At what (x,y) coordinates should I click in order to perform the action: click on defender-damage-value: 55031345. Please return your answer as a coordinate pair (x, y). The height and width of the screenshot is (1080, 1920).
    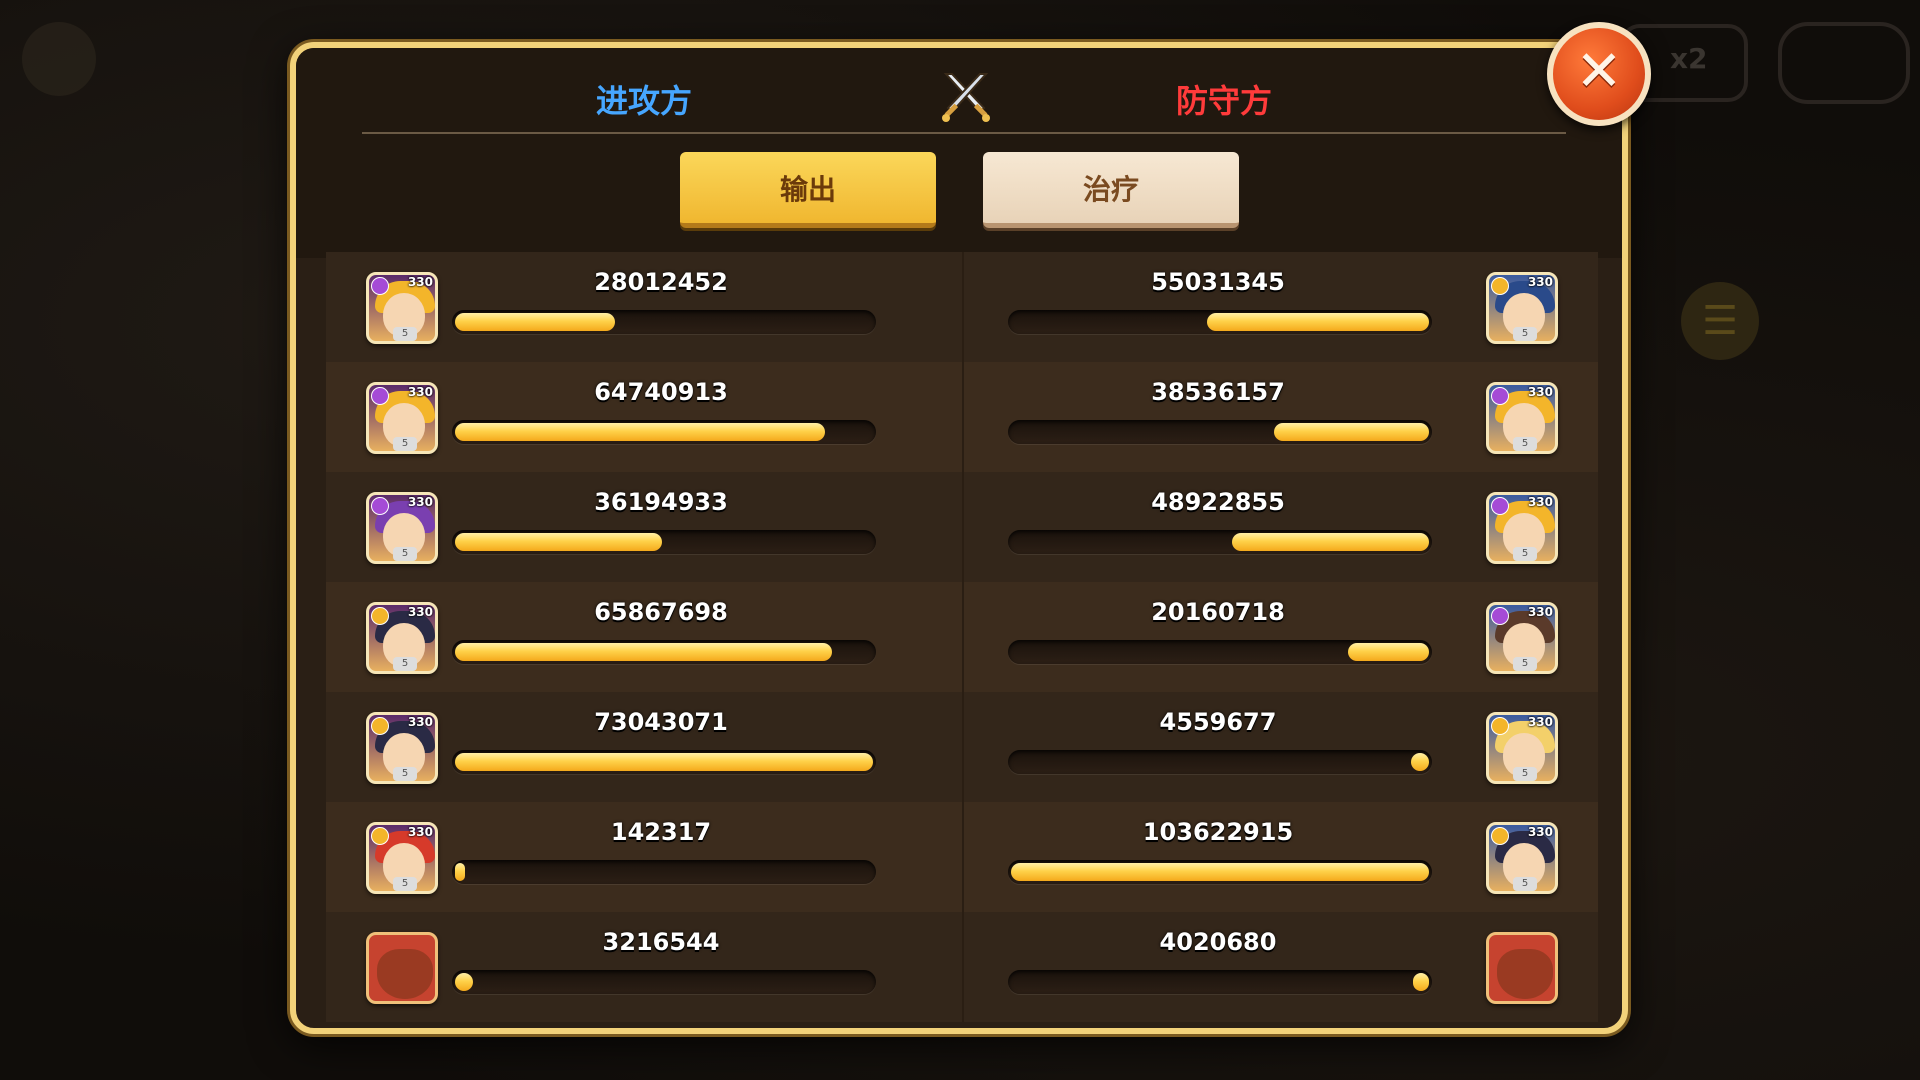
    Looking at the image, I should click on (1218, 282).